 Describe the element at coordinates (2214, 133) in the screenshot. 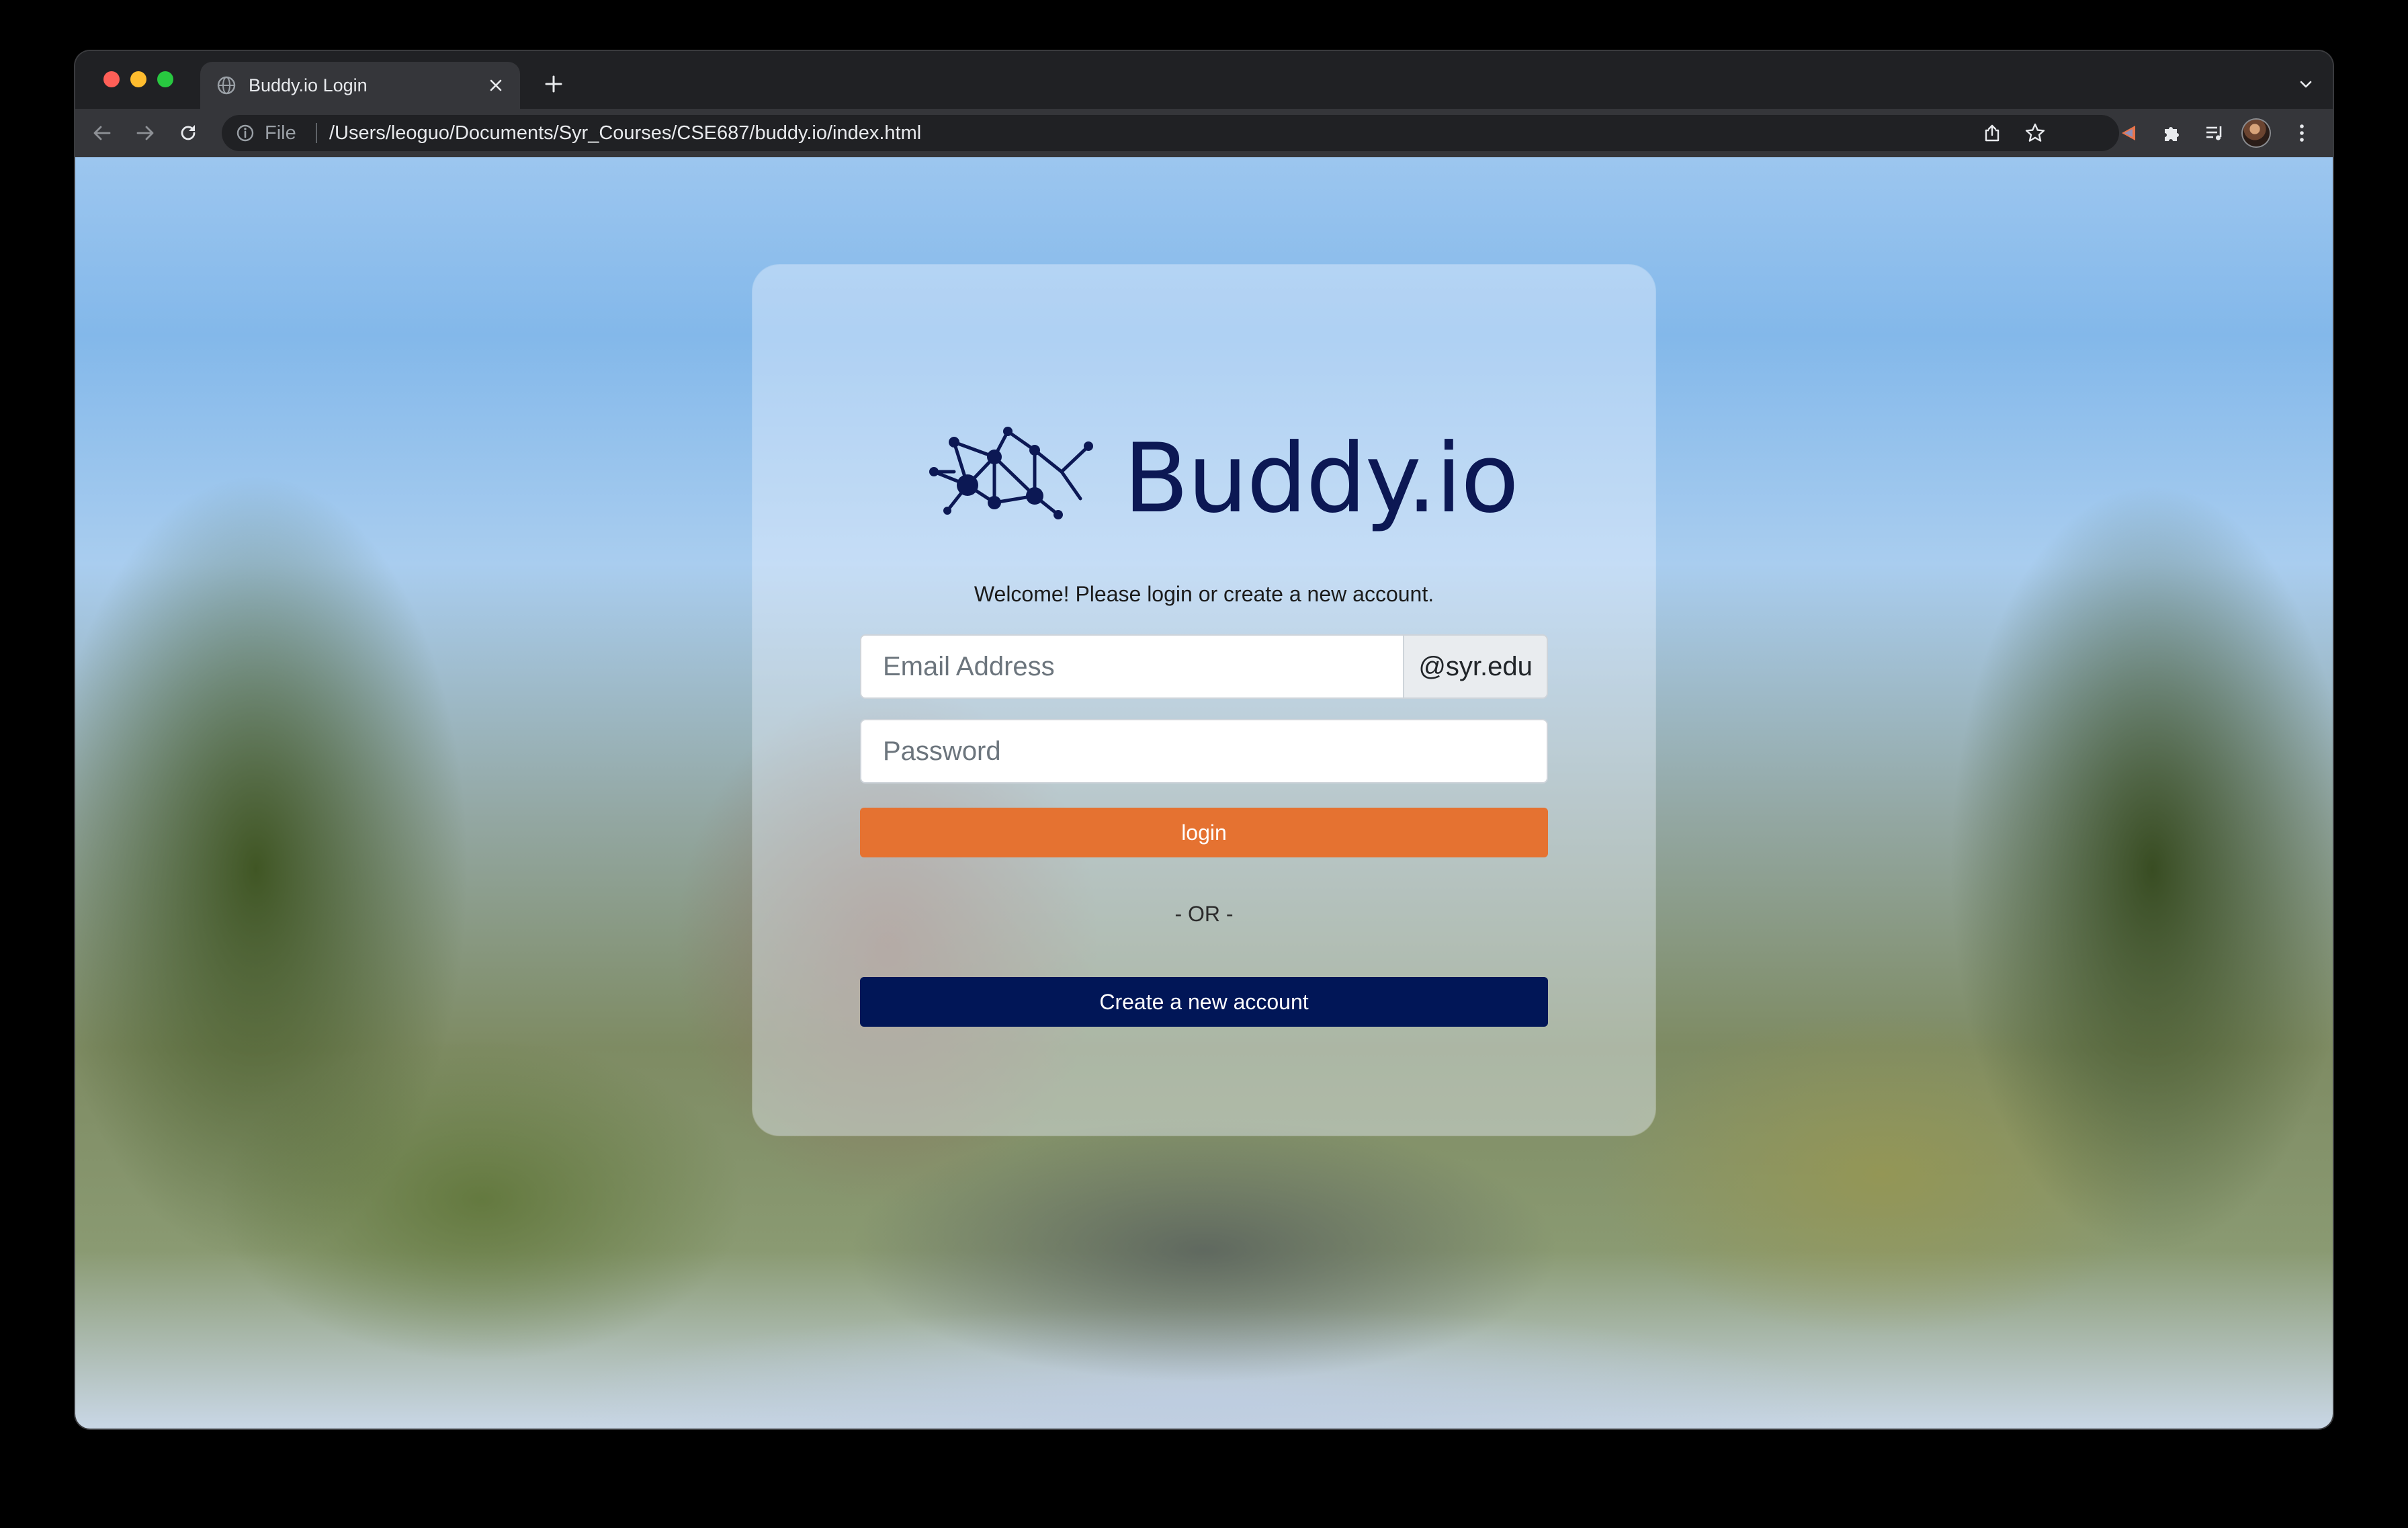

I see `media-control-icon` at that location.